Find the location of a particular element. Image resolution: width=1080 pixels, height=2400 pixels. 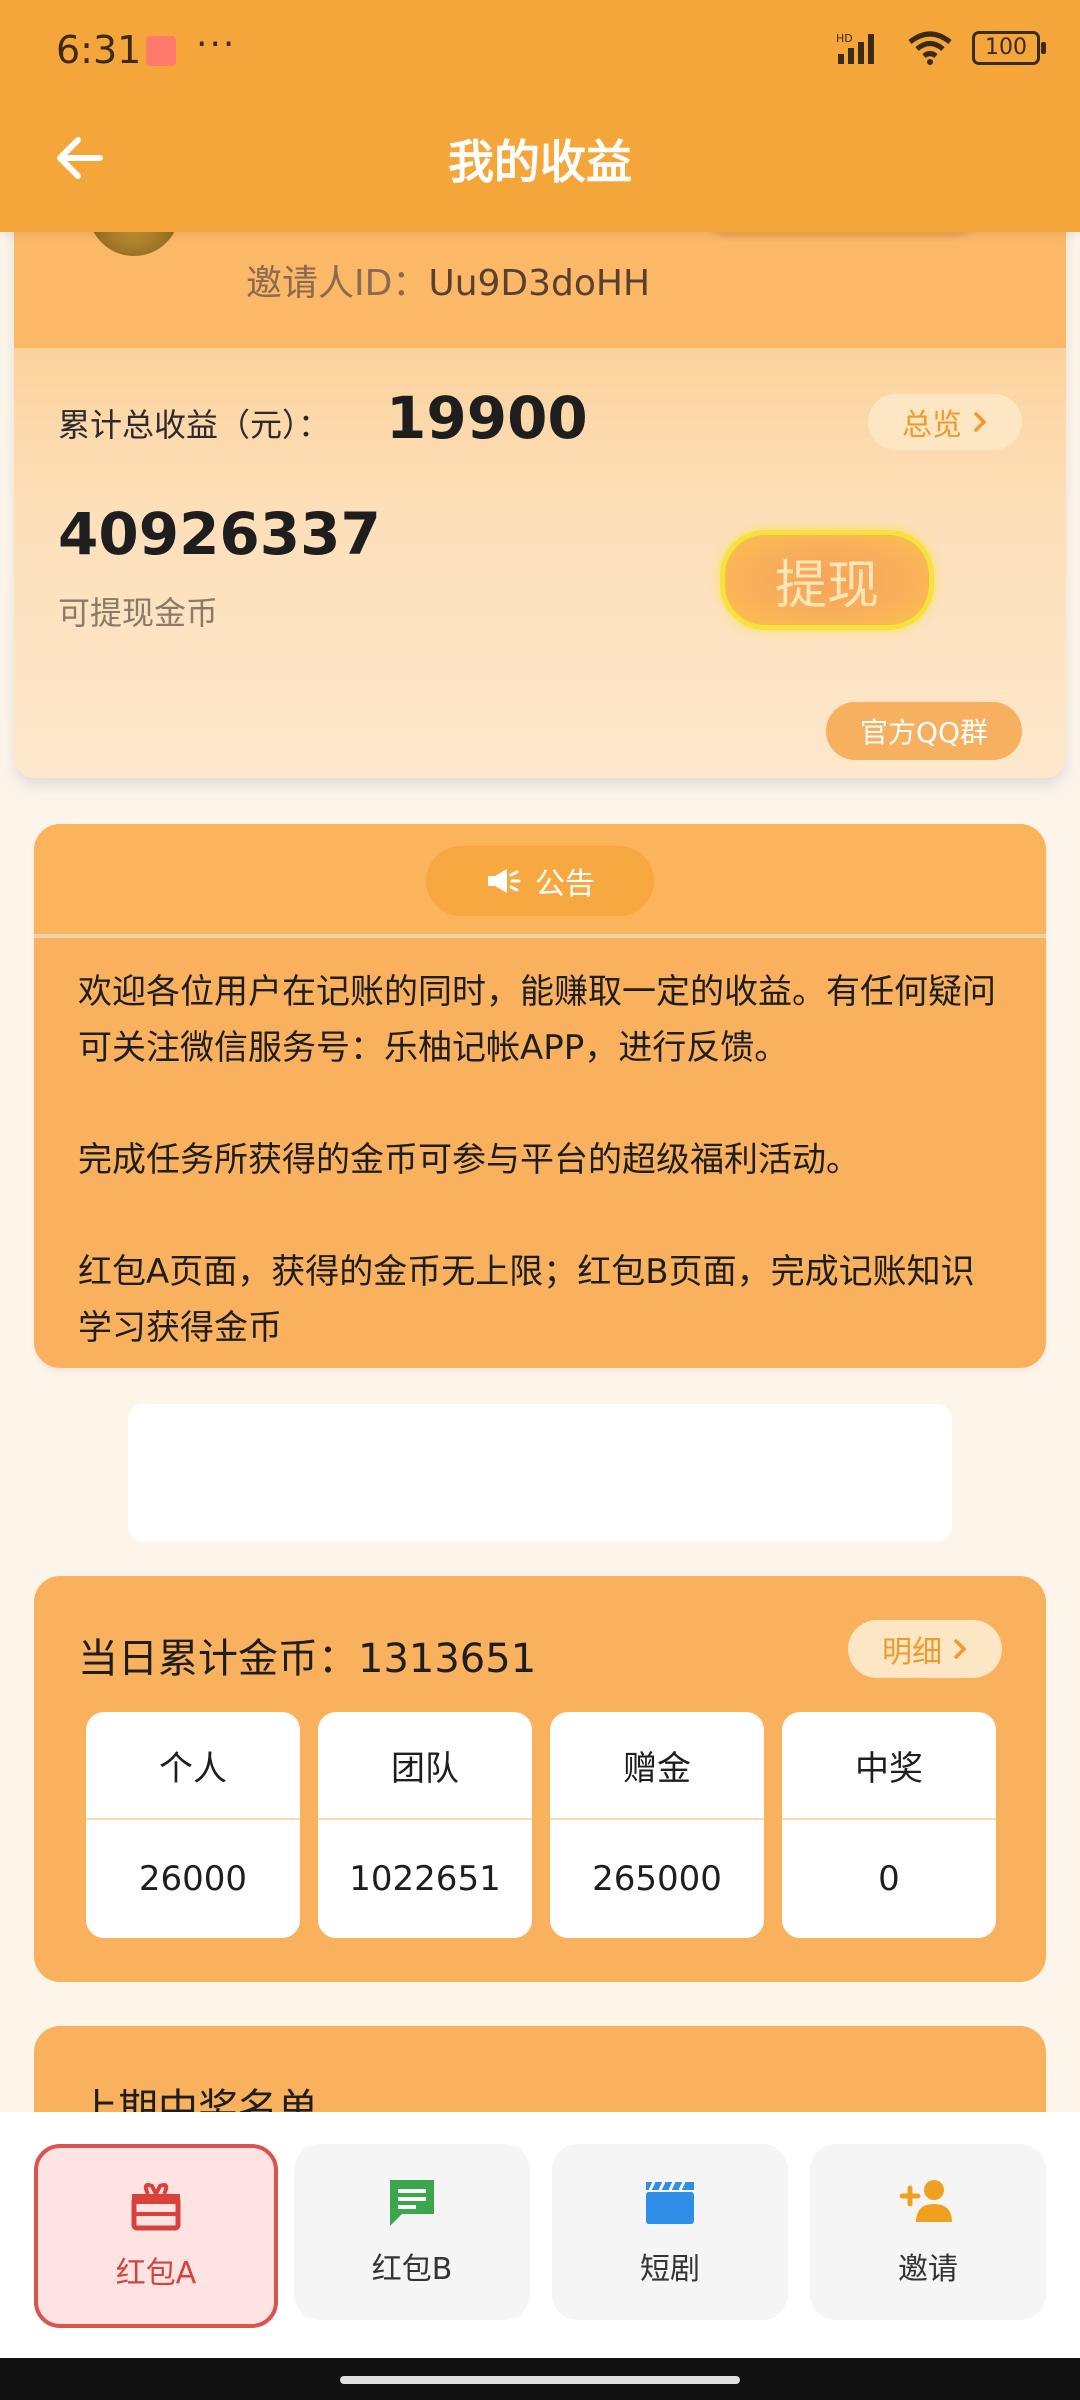

status-time: 6:31 is located at coordinates (99, 50).